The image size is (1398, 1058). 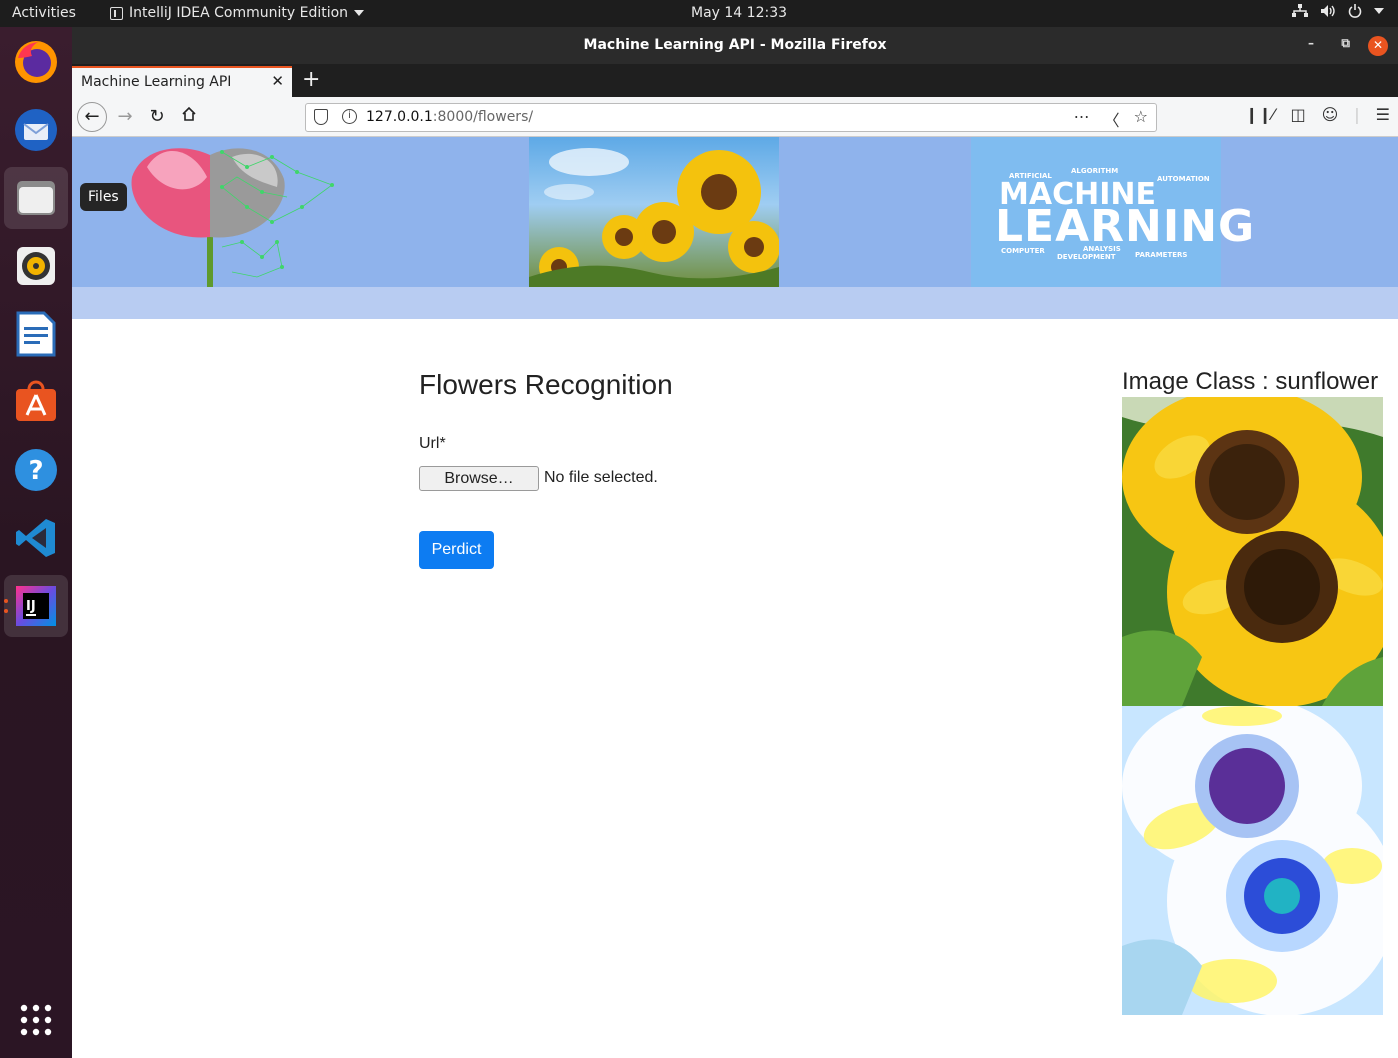 I want to click on dock: ? IJ, so click(x=36, y=542).